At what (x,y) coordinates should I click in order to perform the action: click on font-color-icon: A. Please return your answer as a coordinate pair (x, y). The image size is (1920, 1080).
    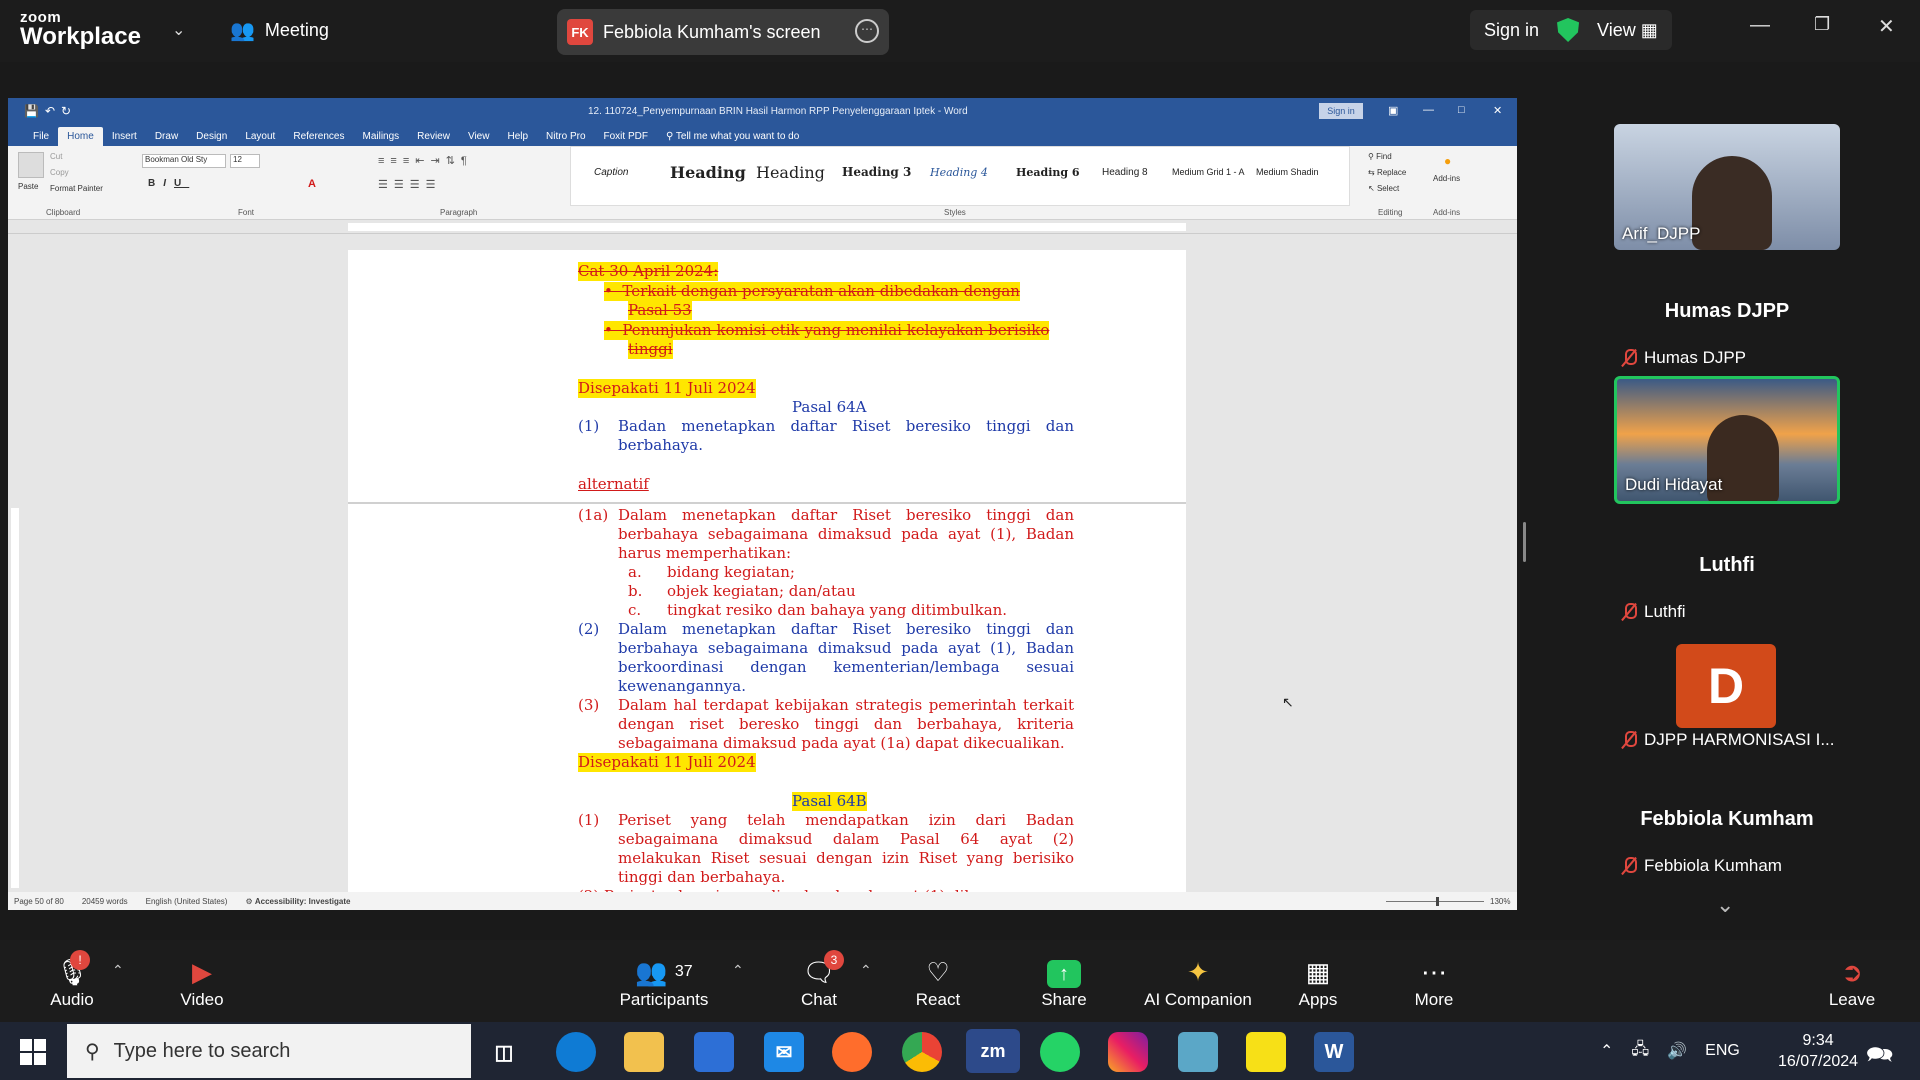
    Looking at the image, I should click on (312, 184).